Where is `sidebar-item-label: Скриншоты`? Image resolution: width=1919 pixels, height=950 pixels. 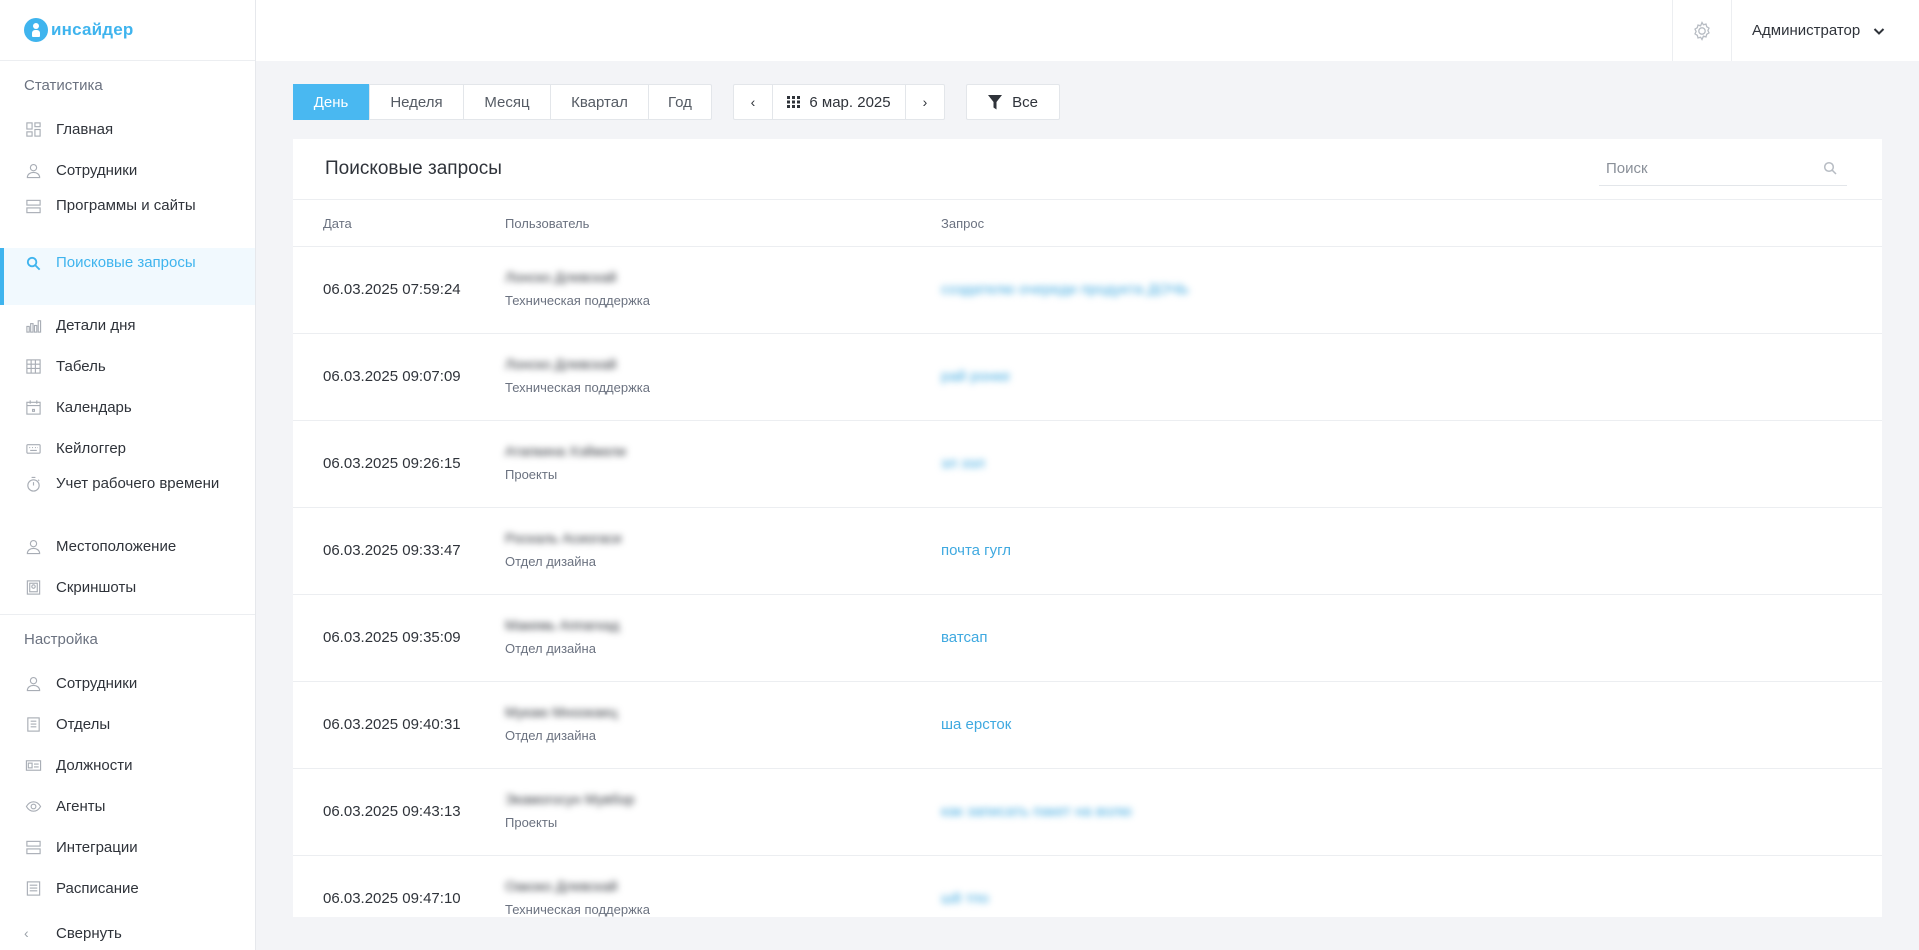 sidebar-item-label: Скриншоты is located at coordinates (96, 587).